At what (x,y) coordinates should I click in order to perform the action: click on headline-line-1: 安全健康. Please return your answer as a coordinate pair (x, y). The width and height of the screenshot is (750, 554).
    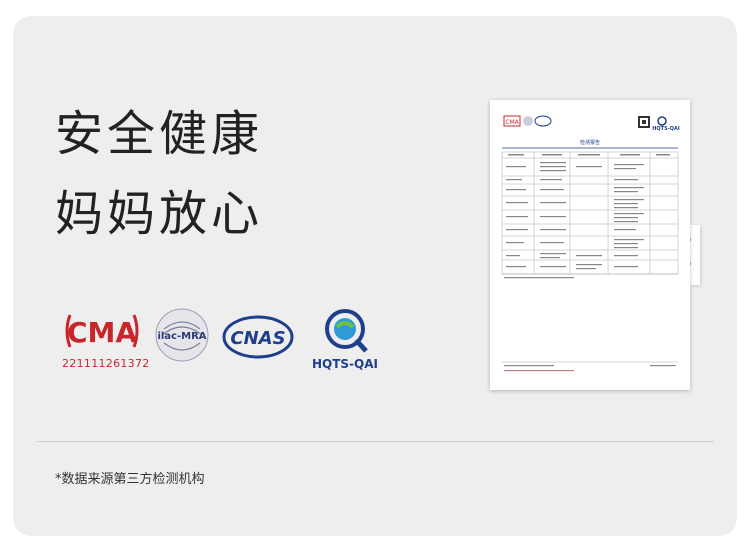
    Looking at the image, I should click on (159, 134).